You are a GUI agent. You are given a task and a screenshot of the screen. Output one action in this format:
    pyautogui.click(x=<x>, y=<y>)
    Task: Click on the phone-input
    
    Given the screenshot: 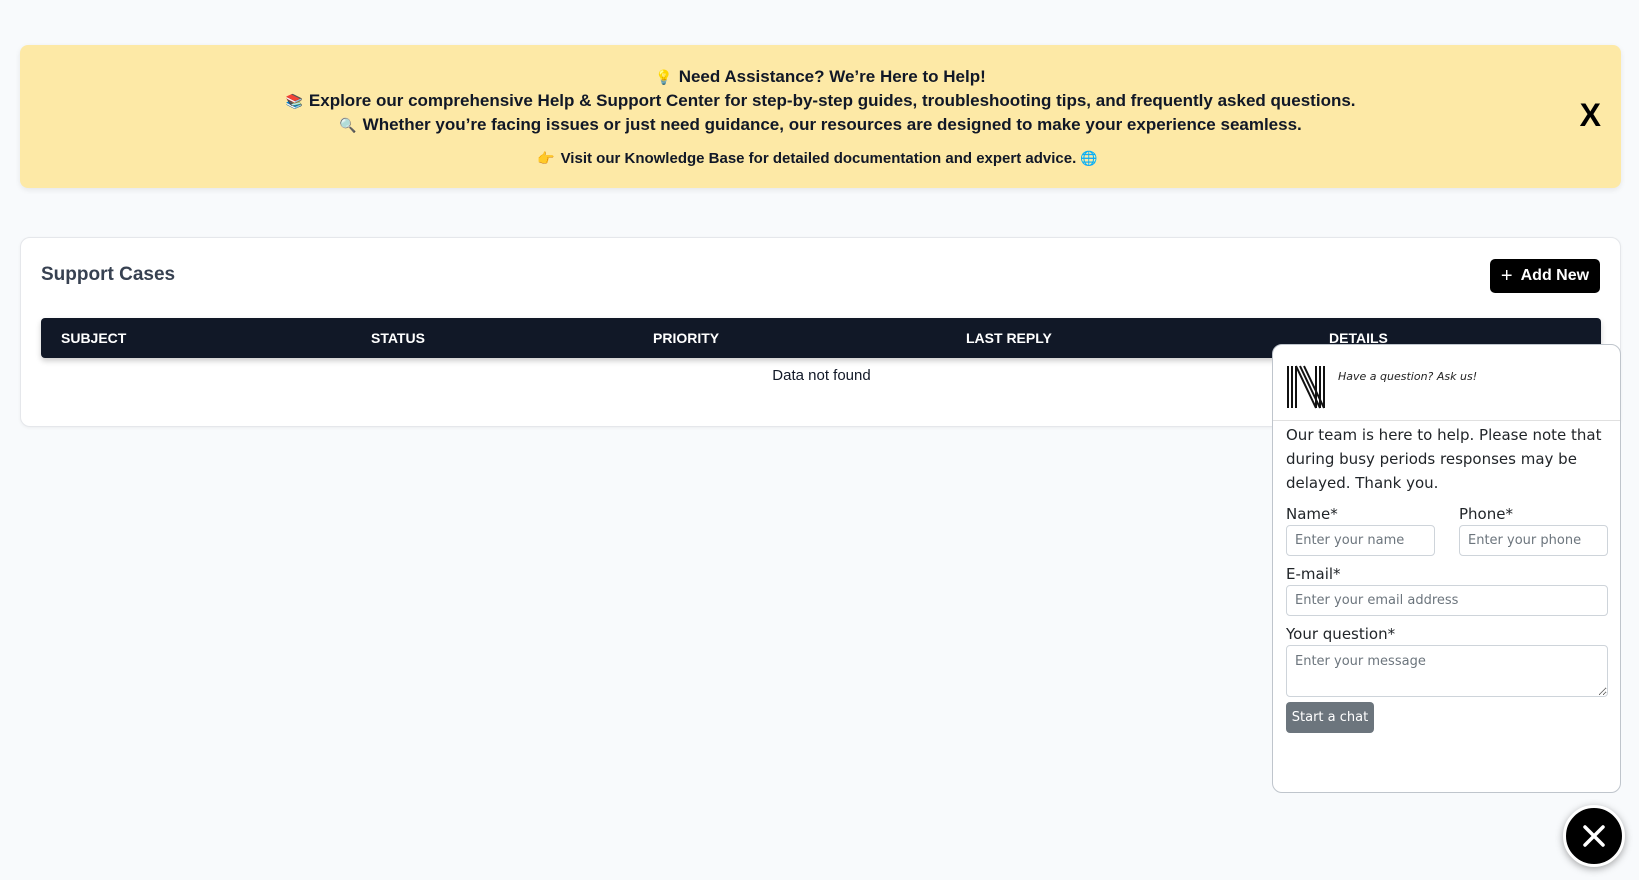 What is the action you would take?
    pyautogui.click(x=1533, y=540)
    